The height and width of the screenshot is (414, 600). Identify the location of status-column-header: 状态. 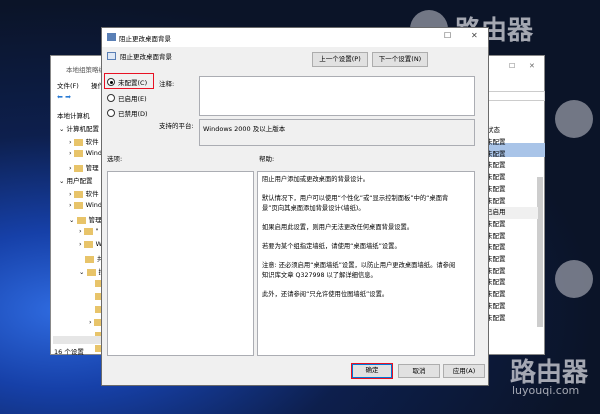
(513, 131).